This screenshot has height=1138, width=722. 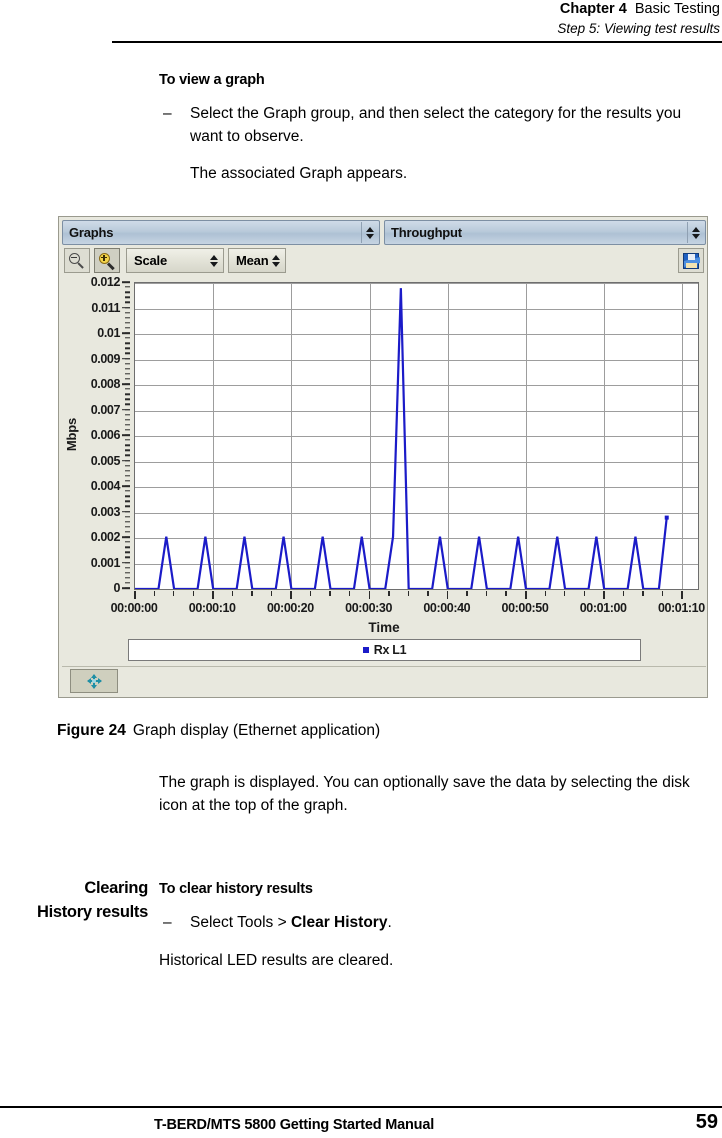 I want to click on footer-manual-title: T-BERD/MTS 5800 Getting Started Manual, so click(x=294, y=1125).